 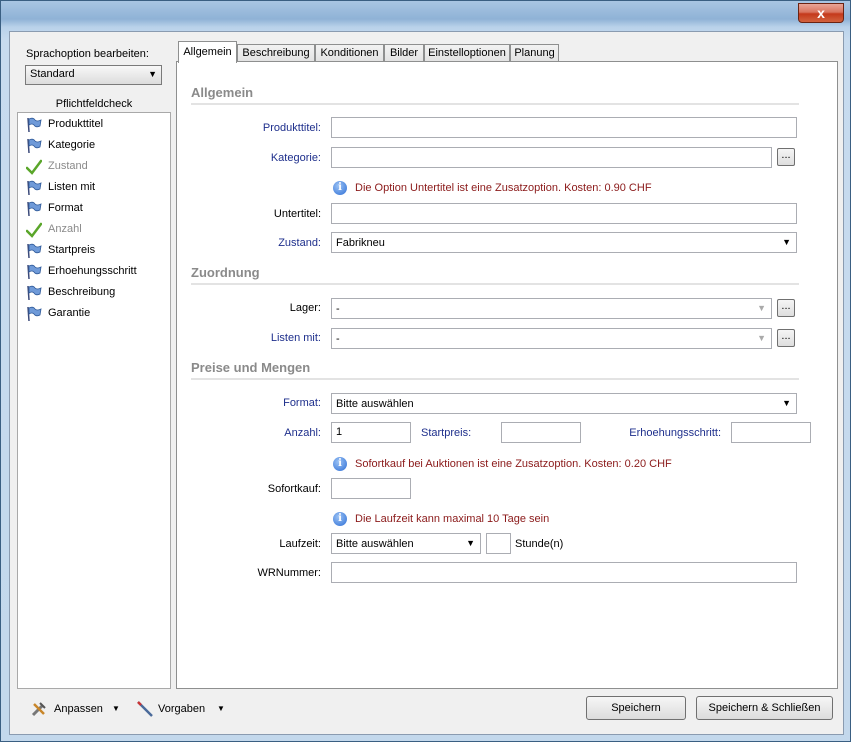 I want to click on tab-konditionen: Konditionen, so click(x=349, y=53).